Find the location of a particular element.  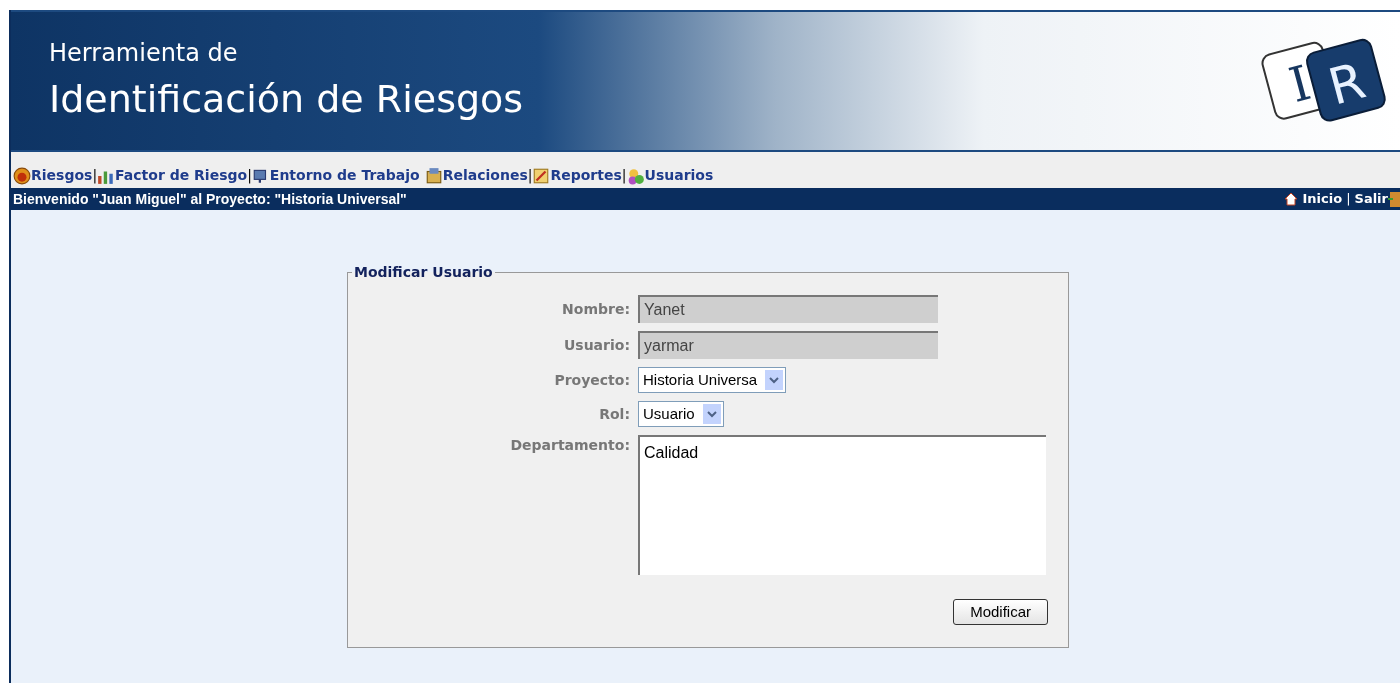

app-title: Identificación de Riesgos is located at coordinates (286, 100).